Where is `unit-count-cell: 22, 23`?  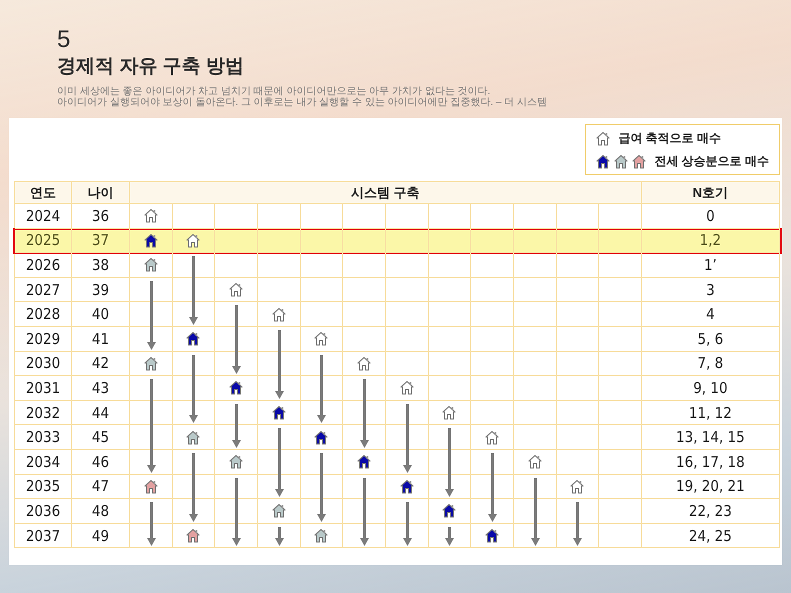
unit-count-cell: 22, 23 is located at coordinates (711, 511).